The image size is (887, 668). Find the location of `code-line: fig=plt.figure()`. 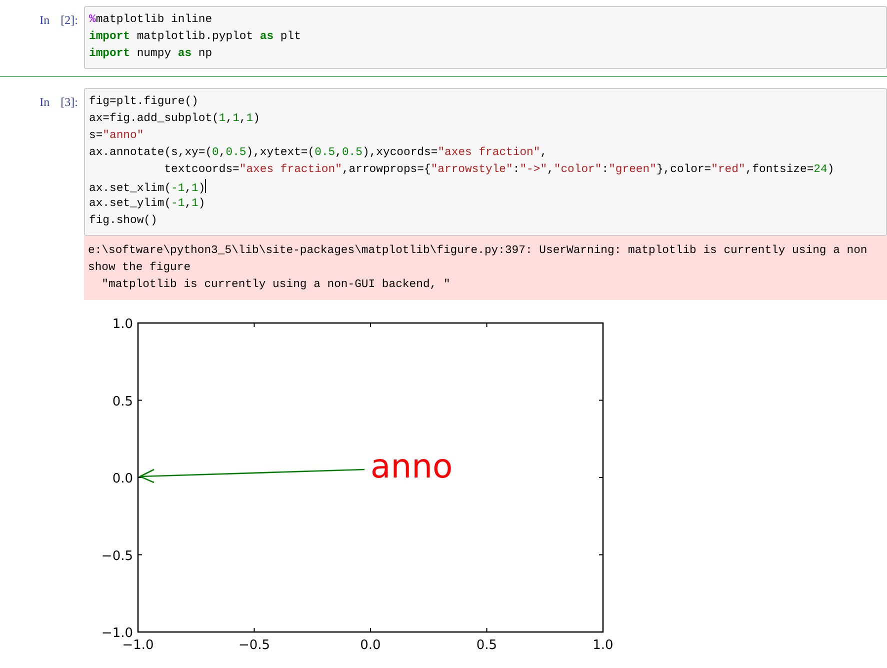

code-line: fig=plt.figure() is located at coordinates (144, 102).